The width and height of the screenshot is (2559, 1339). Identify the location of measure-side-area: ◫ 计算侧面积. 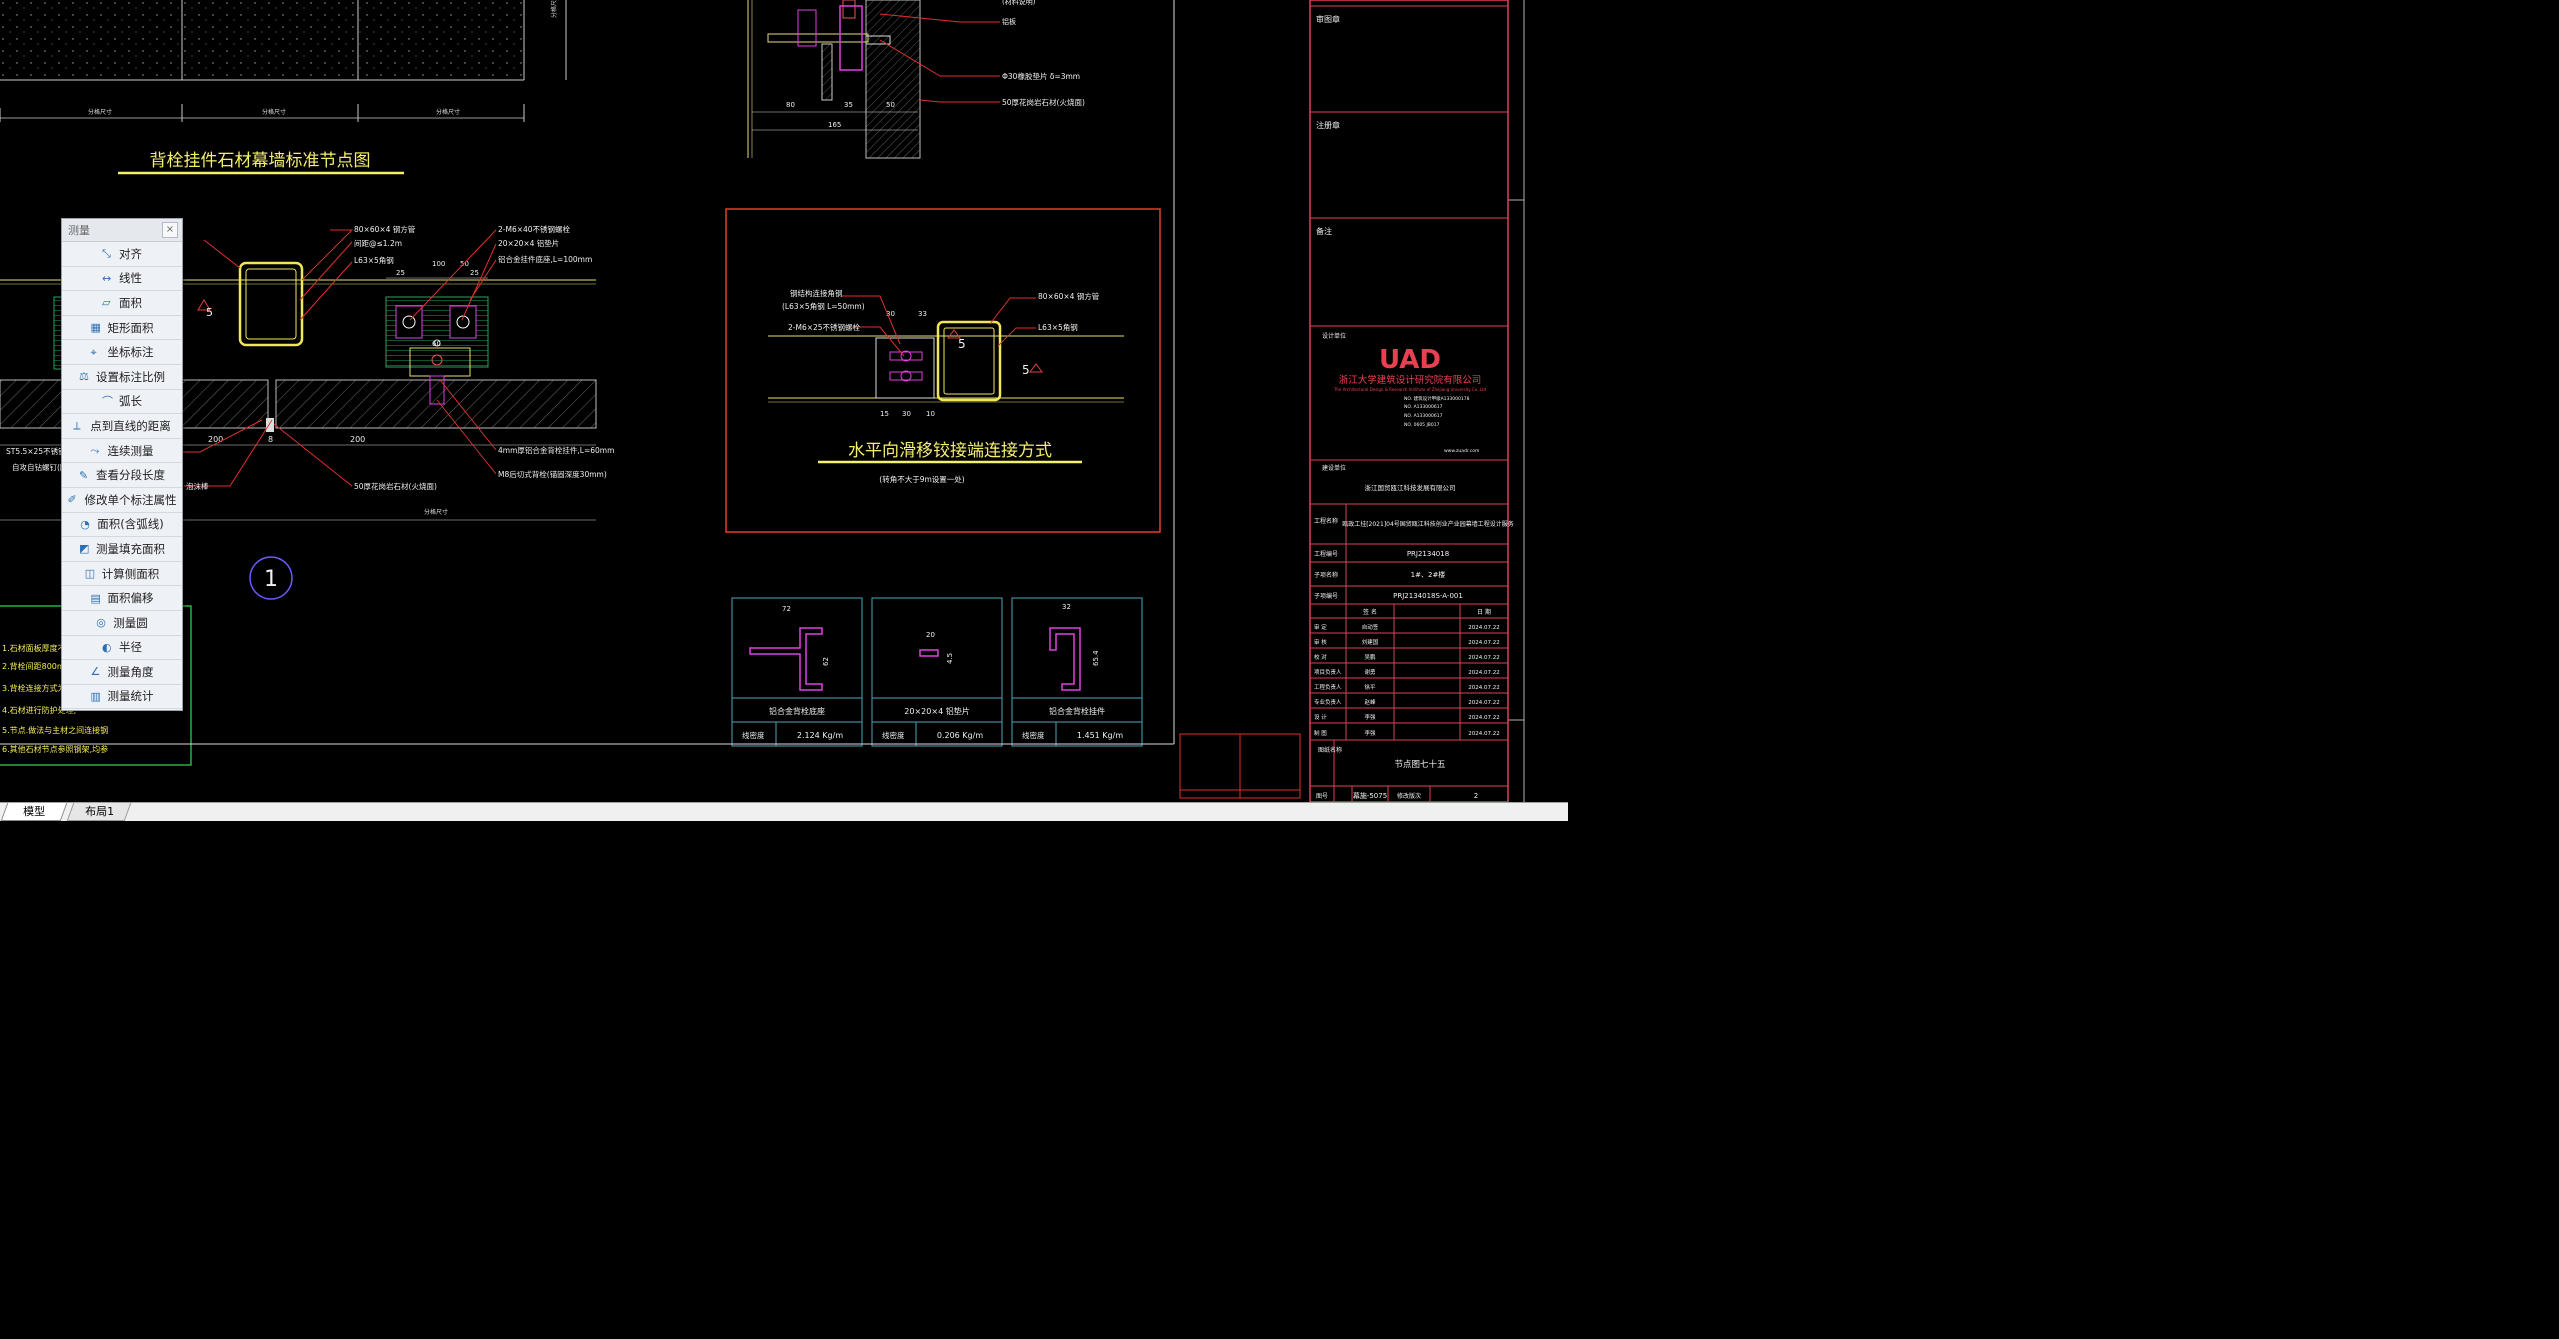
(122, 574).